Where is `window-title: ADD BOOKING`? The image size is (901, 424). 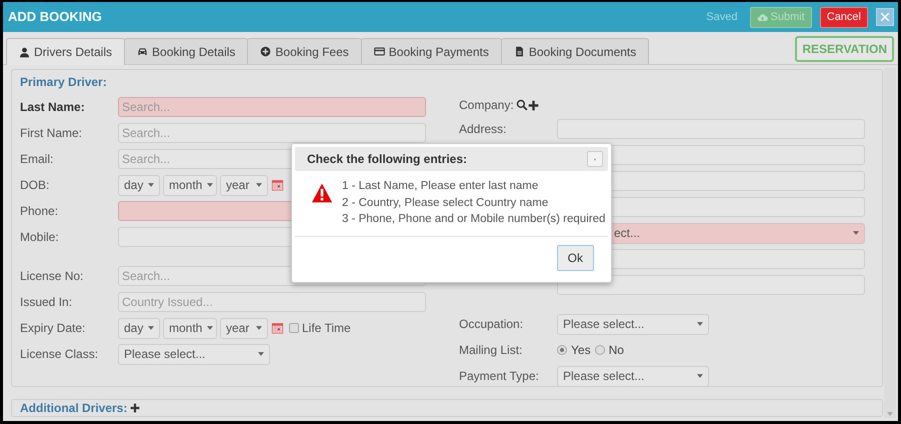 window-title: ADD BOOKING is located at coordinates (55, 17).